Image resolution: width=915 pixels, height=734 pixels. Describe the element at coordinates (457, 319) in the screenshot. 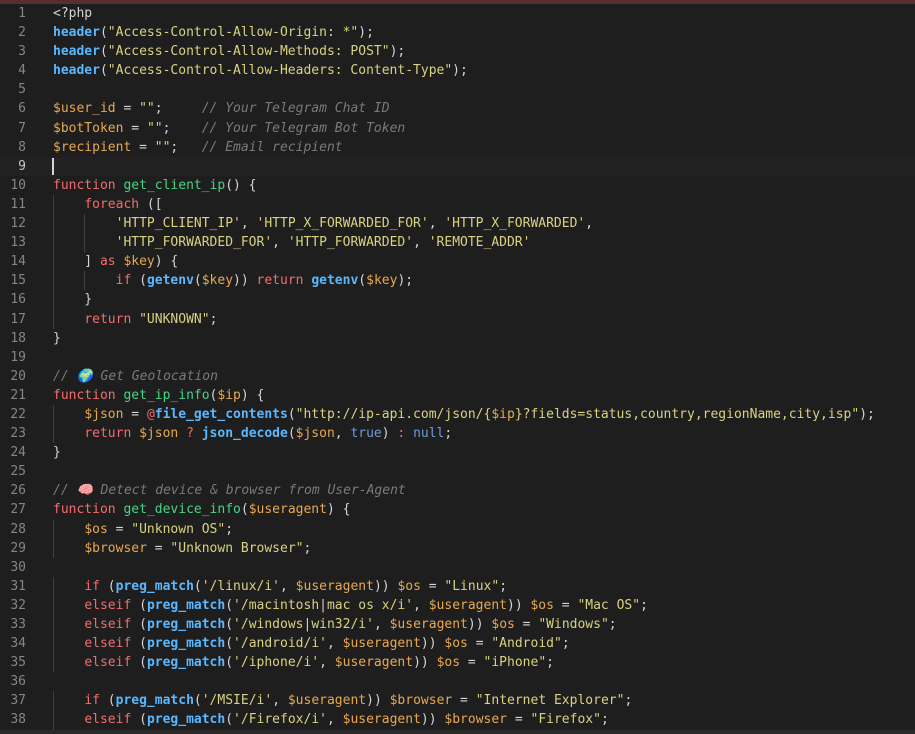

I see `code-line: 17 return "UNKNOWN";` at that location.